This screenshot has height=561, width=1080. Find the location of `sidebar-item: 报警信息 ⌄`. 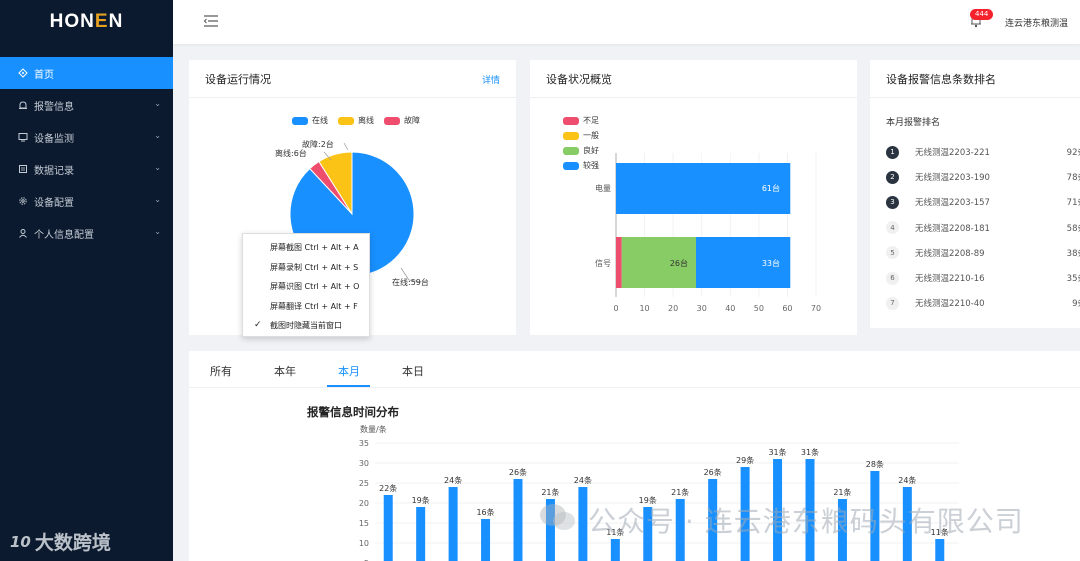

sidebar-item: 报警信息 ⌄ is located at coordinates (86, 105).